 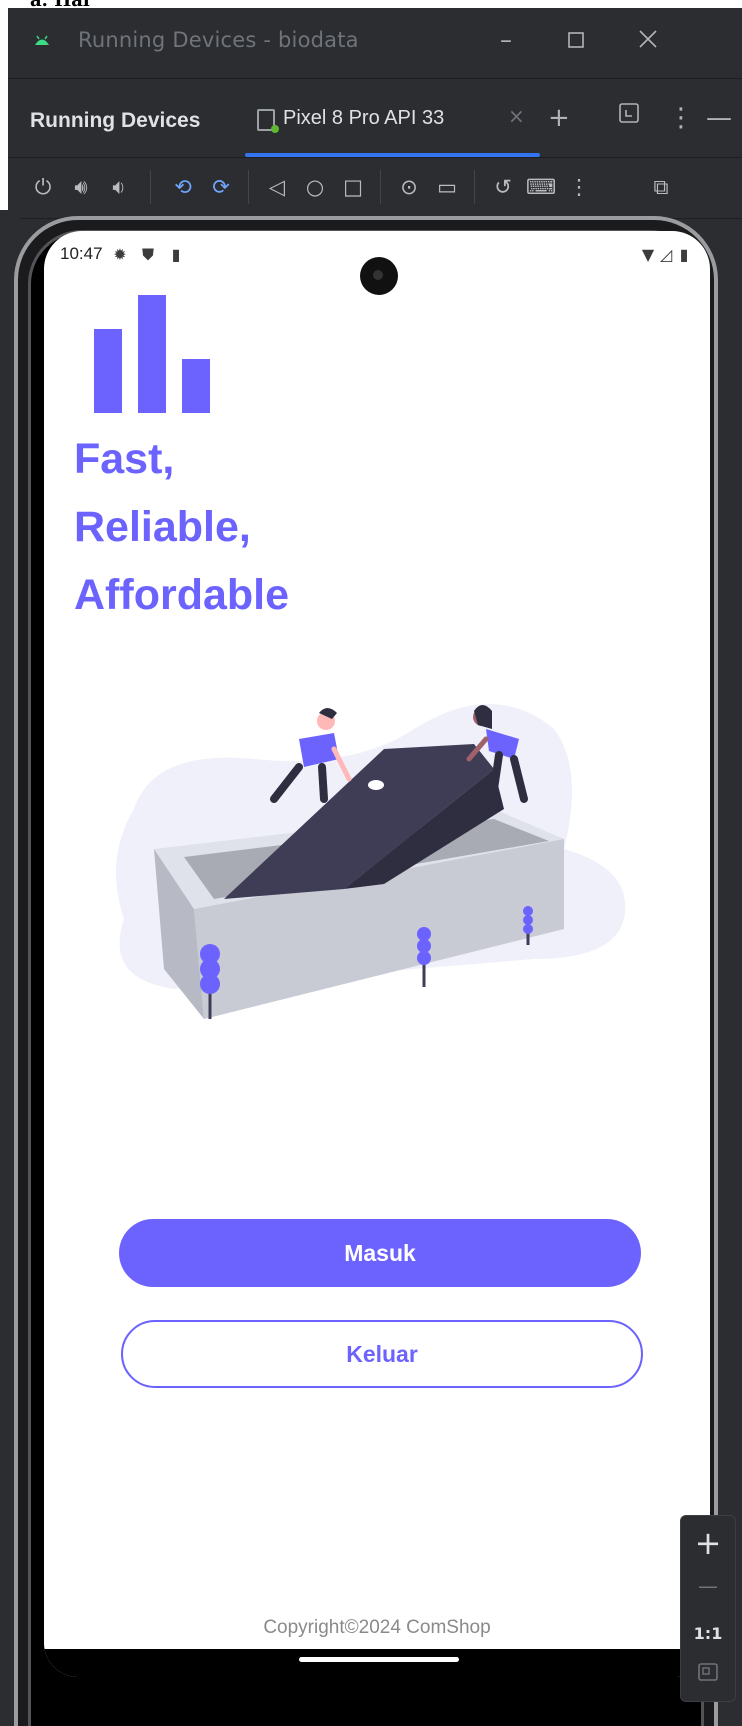 I want to click on zoom-out-button: —, so click(x=708, y=1586).